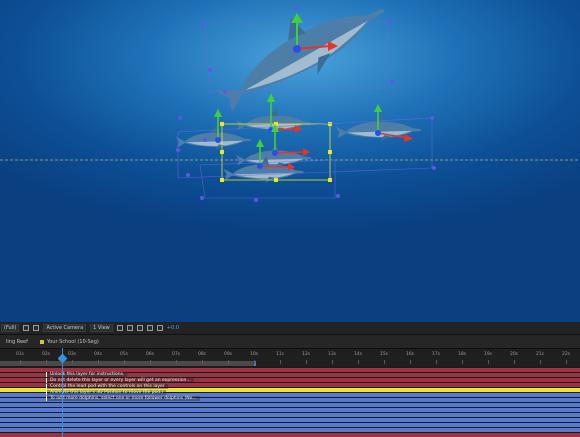 The width and height of the screenshot is (580, 437). What do you see at coordinates (41, 341) in the screenshot?
I see `comp-color-swatch` at bounding box center [41, 341].